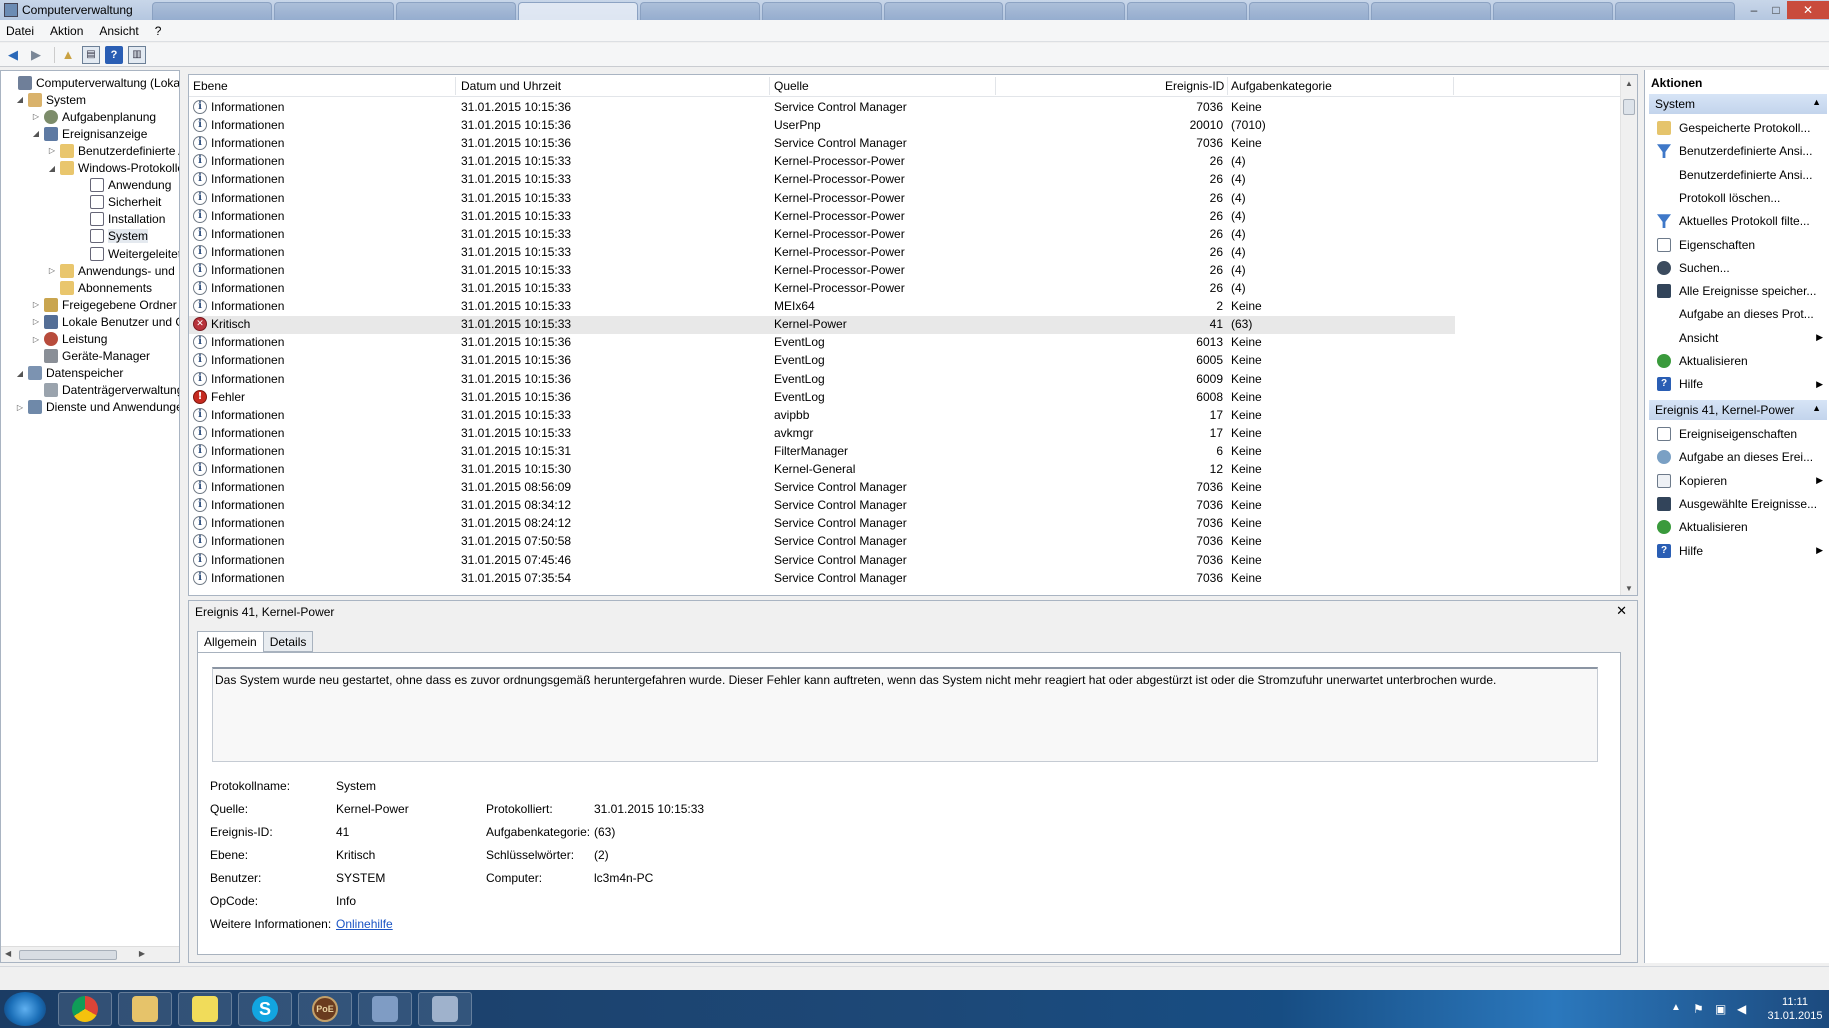 The image size is (1829, 1028). I want to click on volume-muted-icon: ◀, so click(1744, 1009).